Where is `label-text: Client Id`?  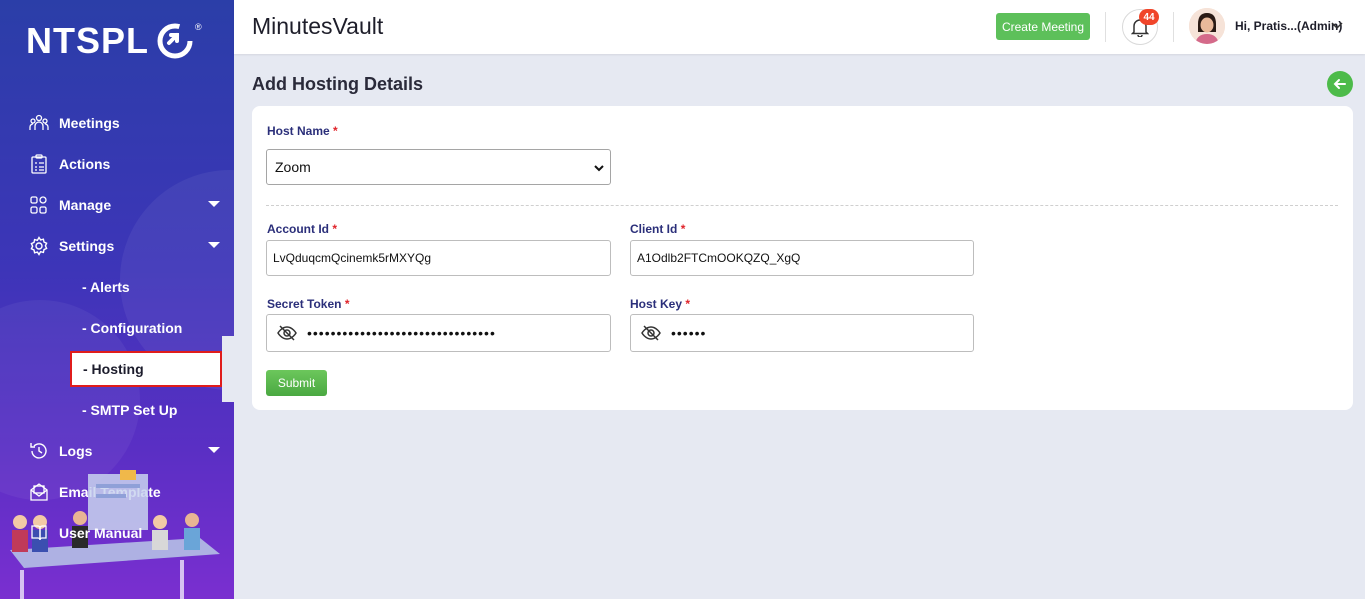
label-text: Client Id is located at coordinates (654, 229).